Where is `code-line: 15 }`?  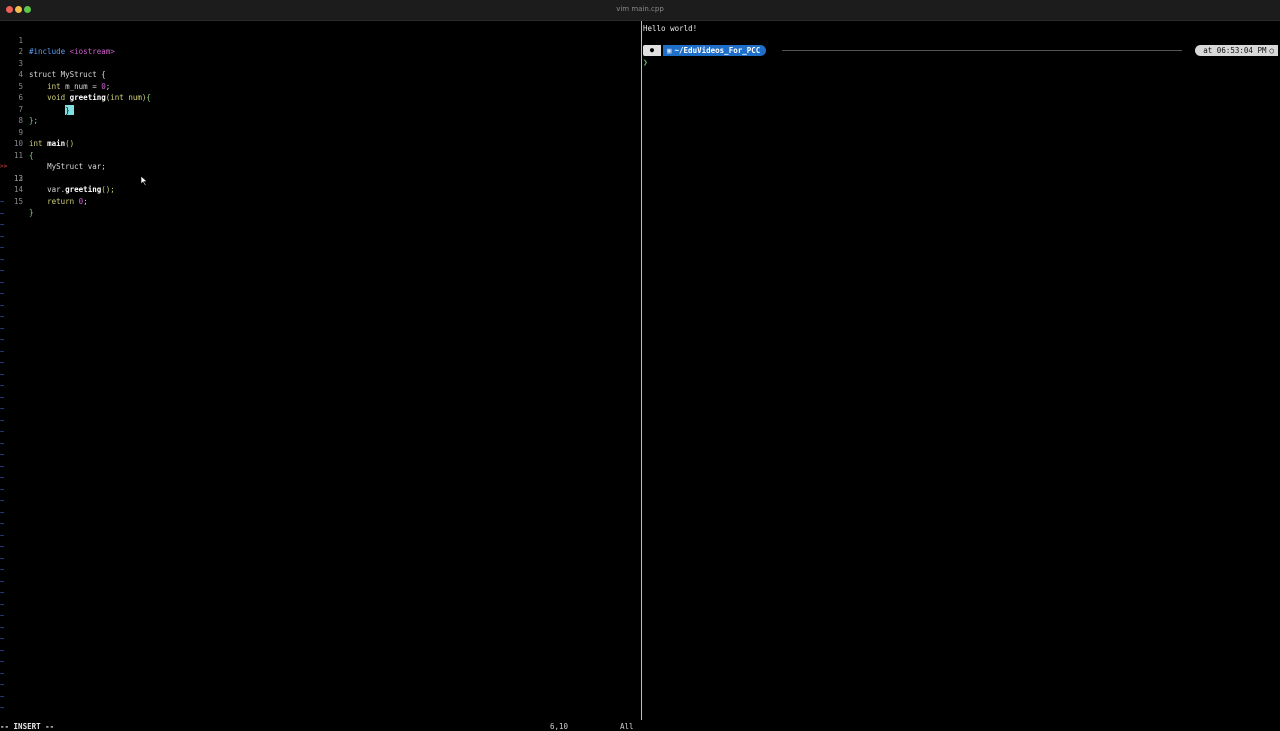
code-line: 15 } is located at coordinates (17, 201).